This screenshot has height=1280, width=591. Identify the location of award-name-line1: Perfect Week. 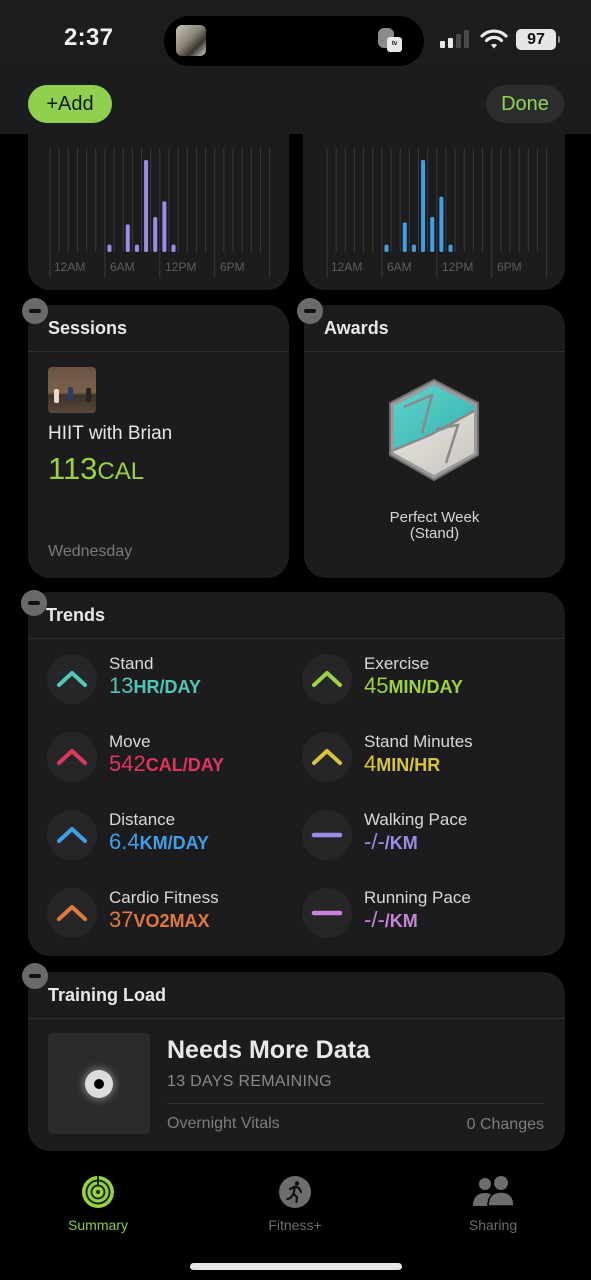
(434, 517).